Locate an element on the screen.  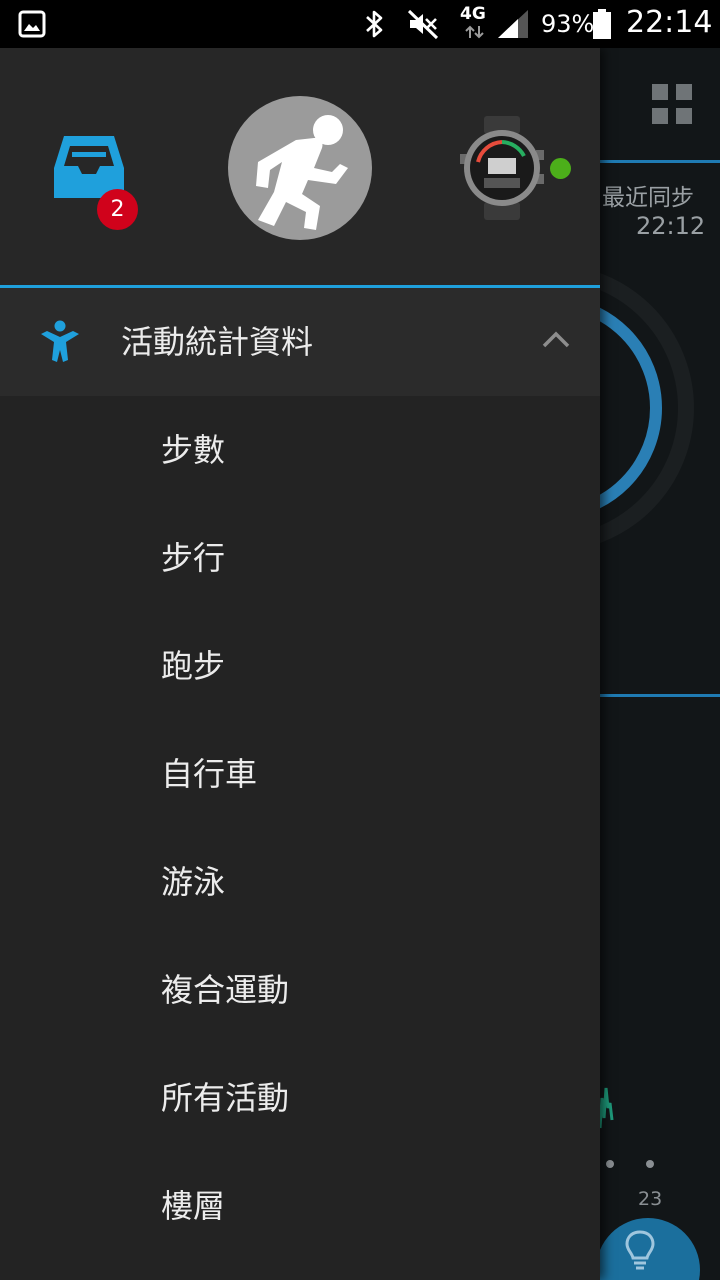
status-bar: 4G 93% 22:14 is located at coordinates (360, 24).